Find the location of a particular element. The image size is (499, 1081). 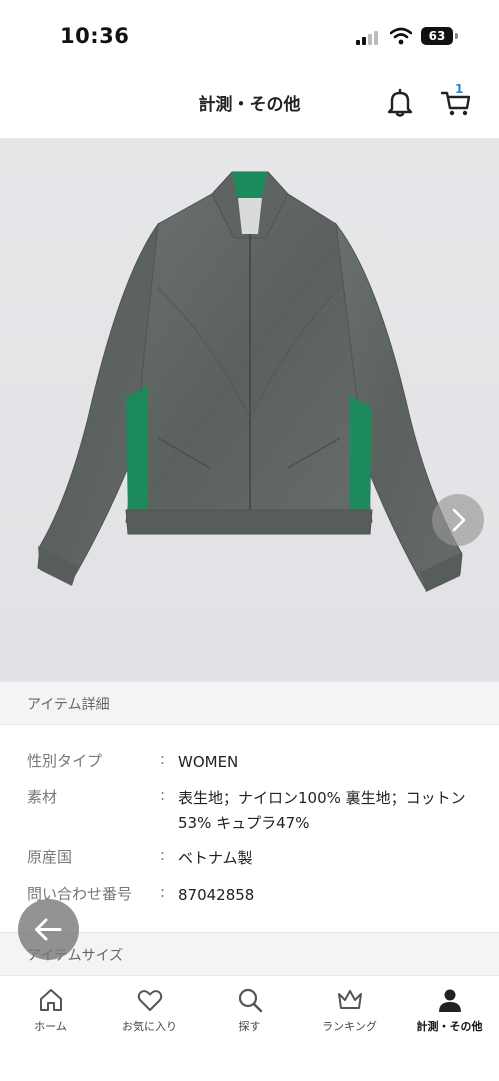

app-header: 計測・その他 1 is located at coordinates (249, 105).